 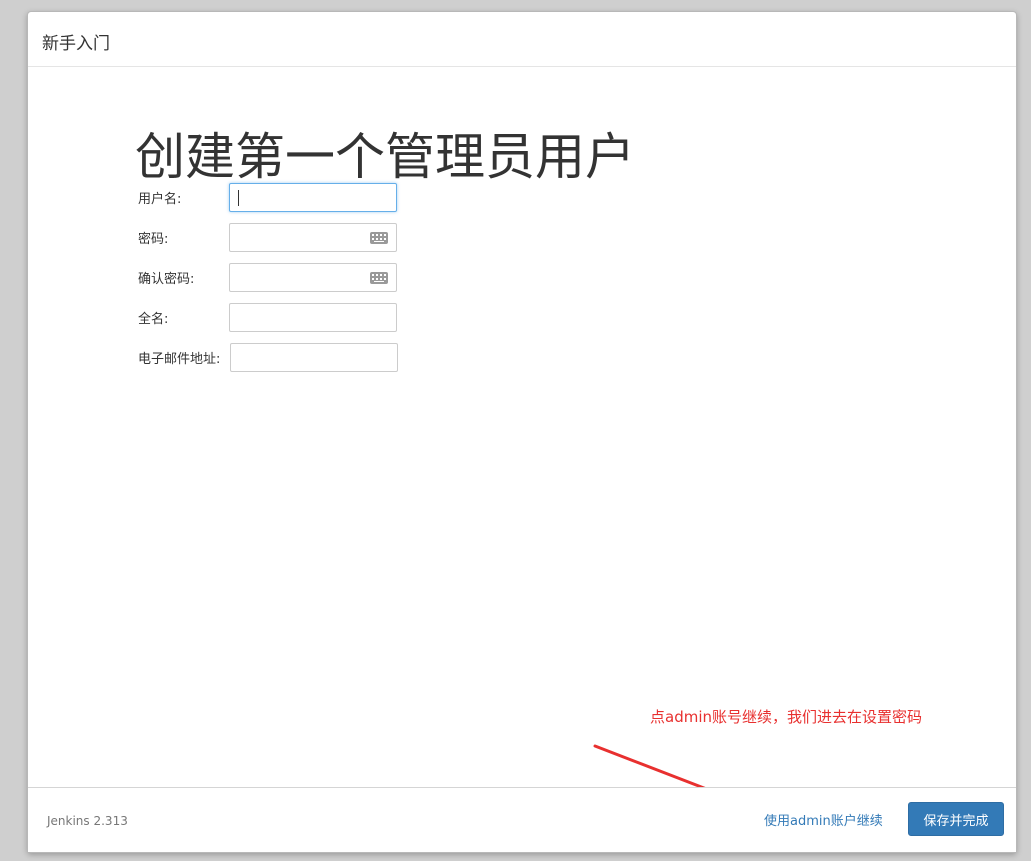 What do you see at coordinates (314, 357) in the screenshot?
I see `email-input` at bounding box center [314, 357].